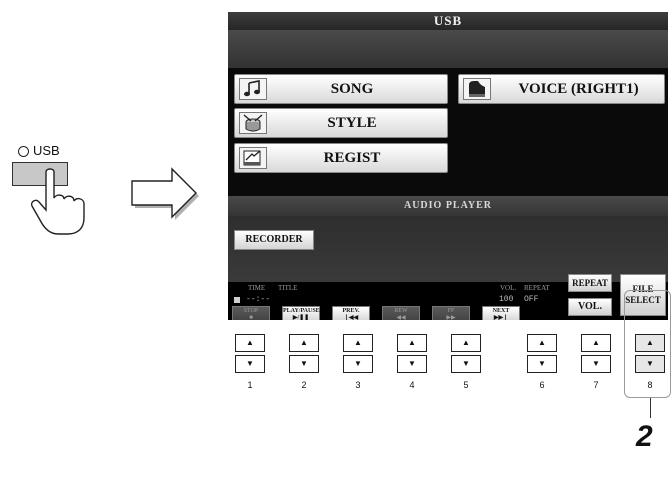  Describe the element at coordinates (506, 299) in the screenshot. I see `vol-value: 100` at that location.